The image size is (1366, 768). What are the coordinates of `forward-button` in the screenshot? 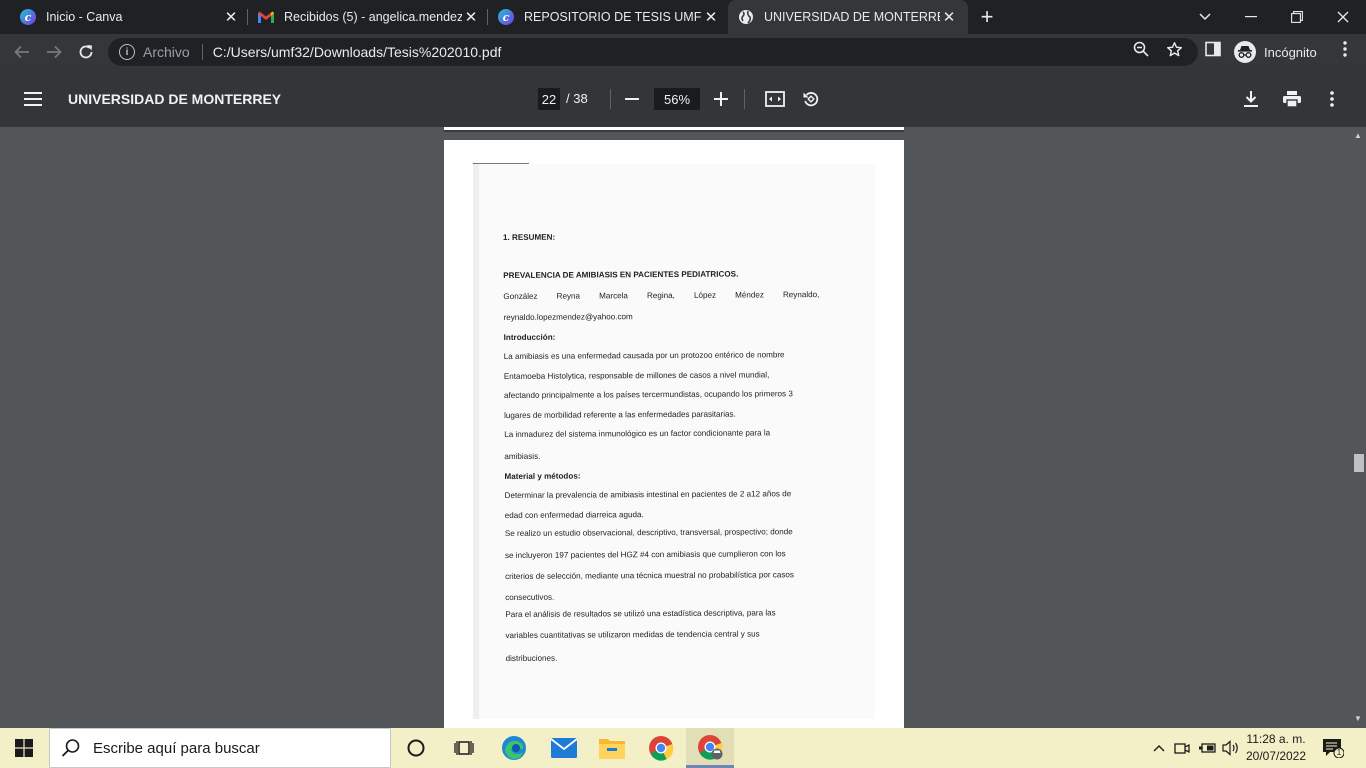 It's located at (54, 52).